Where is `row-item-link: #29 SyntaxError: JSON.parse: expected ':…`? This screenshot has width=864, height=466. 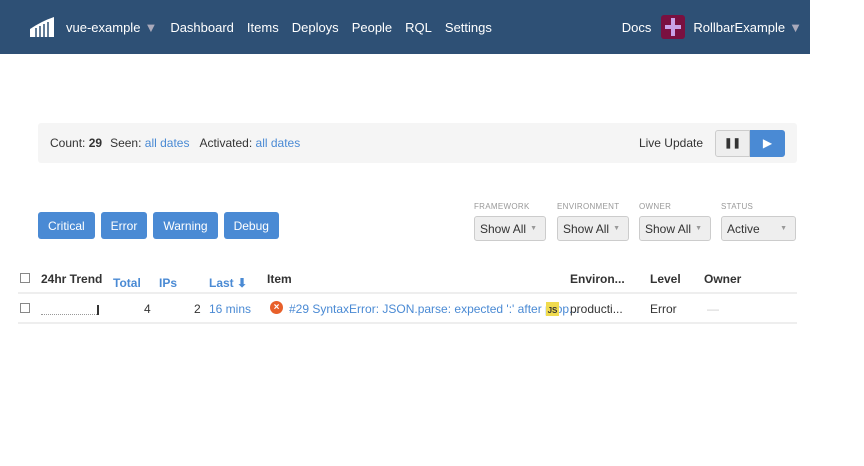 row-item-link: #29 SyntaxError: JSON.parse: expected ':… is located at coordinates (434, 309).